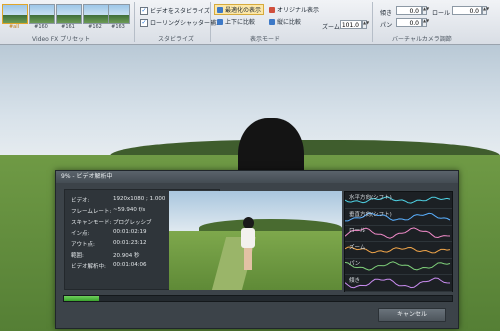 This screenshot has height=331, width=500. What do you see at coordinates (370, 198) in the screenshot?
I see `motion-graph-label: 水平方向(シフト)` at bounding box center [370, 198].